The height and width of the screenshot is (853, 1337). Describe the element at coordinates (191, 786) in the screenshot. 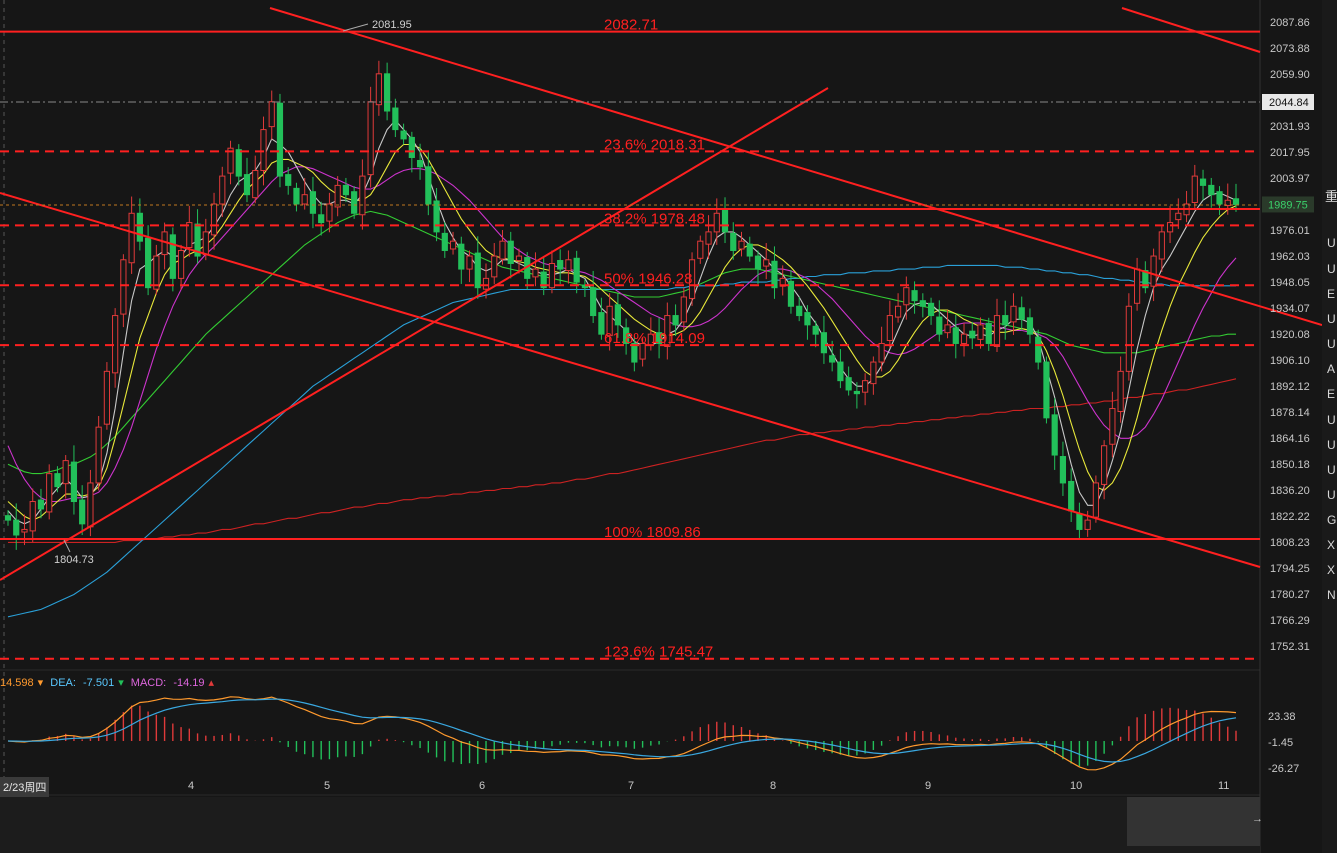

I see `x-month-label: 4` at that location.